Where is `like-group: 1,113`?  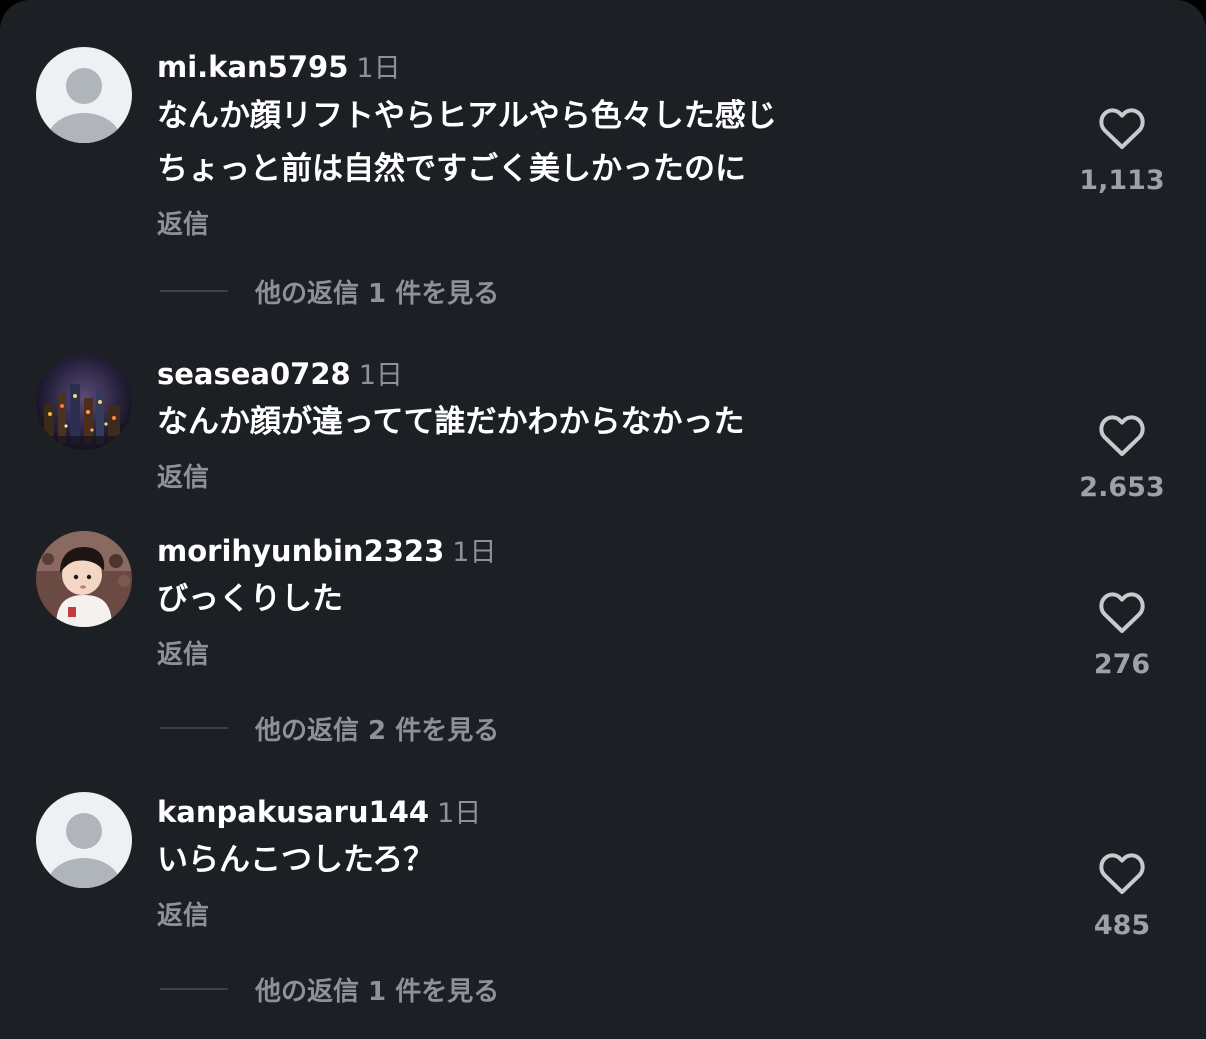 like-group: 1,113 is located at coordinates (1122, 152).